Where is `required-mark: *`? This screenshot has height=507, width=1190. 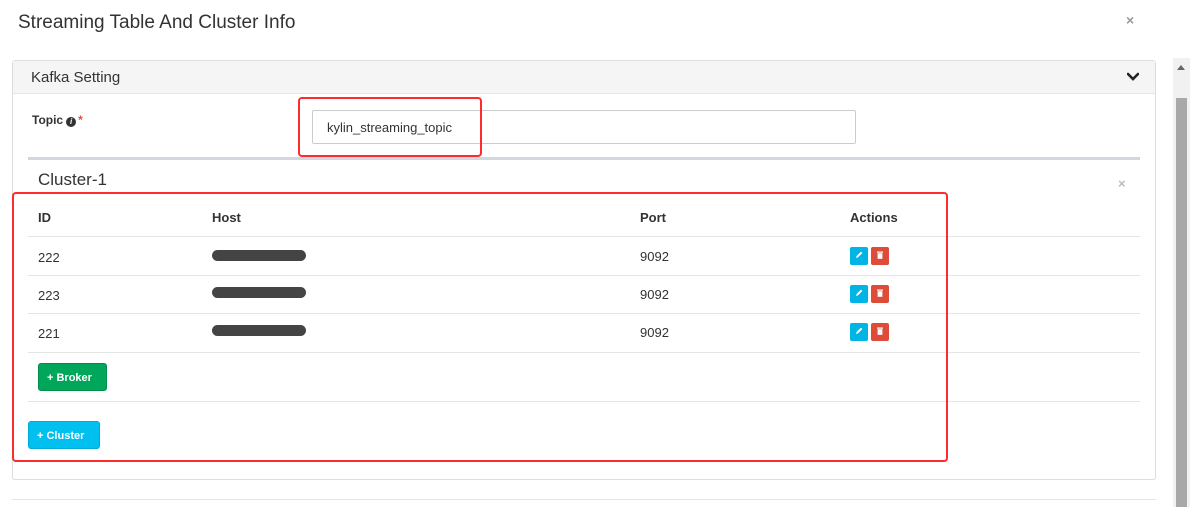
required-mark: * is located at coordinates (80, 120).